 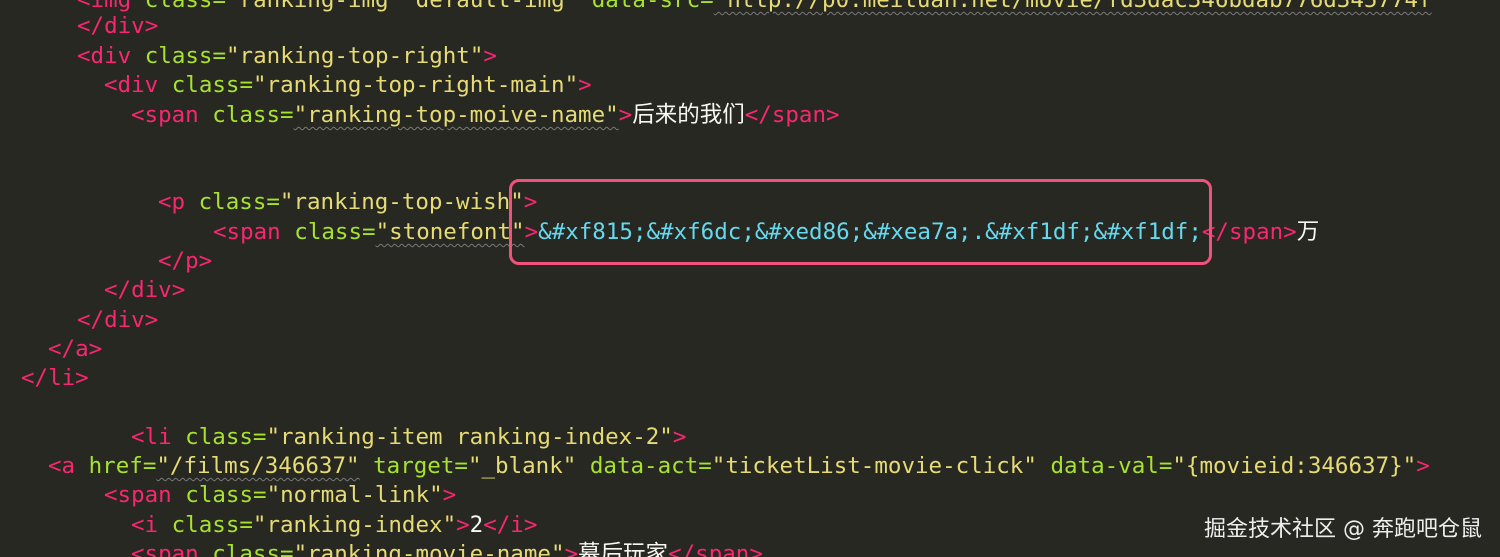 What do you see at coordinates (402, 6) in the screenshot?
I see `code-token: "ranking-img default-img"` at bounding box center [402, 6].